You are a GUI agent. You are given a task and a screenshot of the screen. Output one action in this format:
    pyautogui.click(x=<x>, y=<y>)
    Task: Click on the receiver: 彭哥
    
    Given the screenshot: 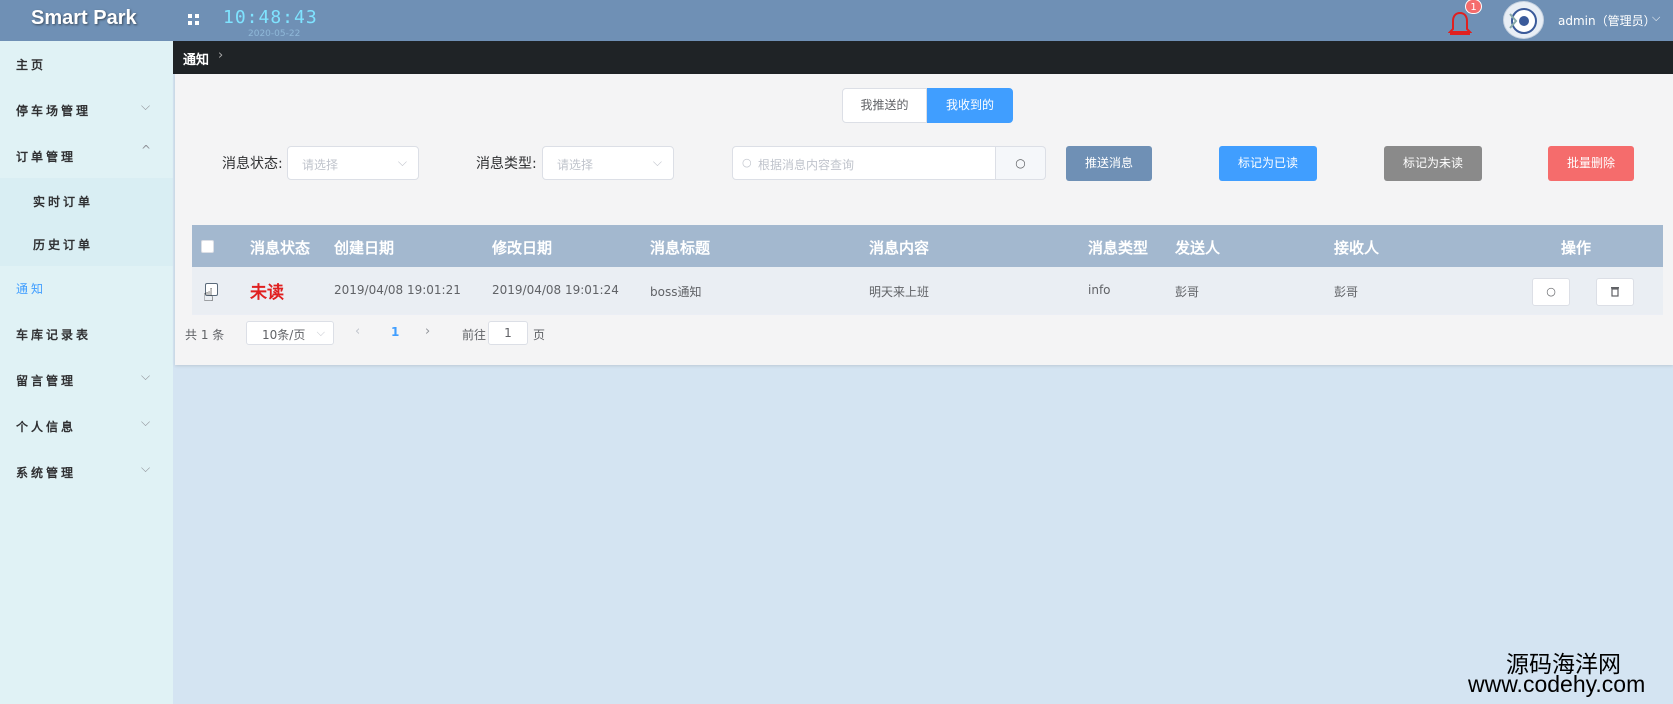 What is the action you would take?
    pyautogui.click(x=1346, y=292)
    